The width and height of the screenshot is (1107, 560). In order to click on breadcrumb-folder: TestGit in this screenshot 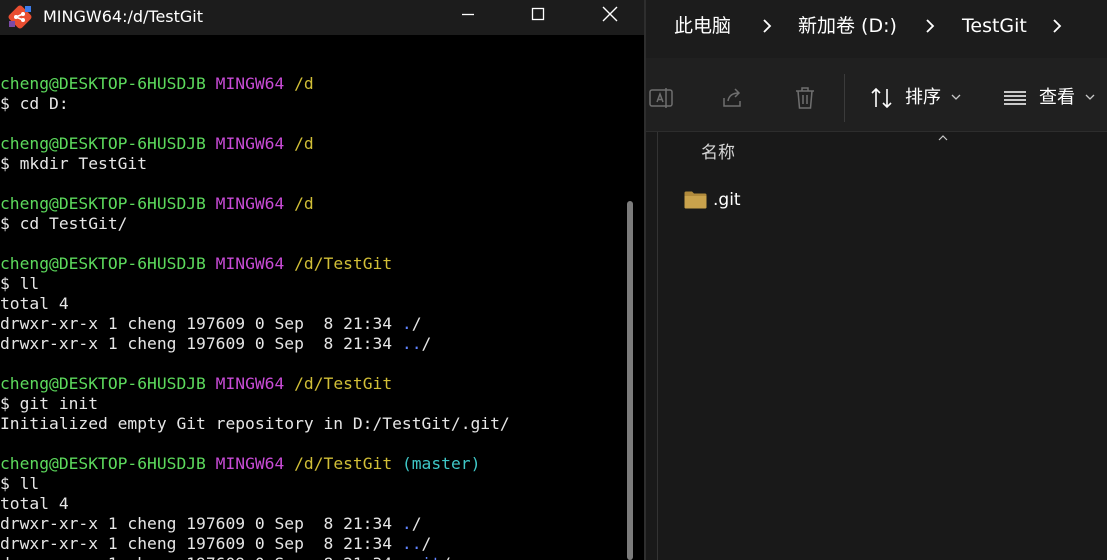, I will do `click(994, 26)`.